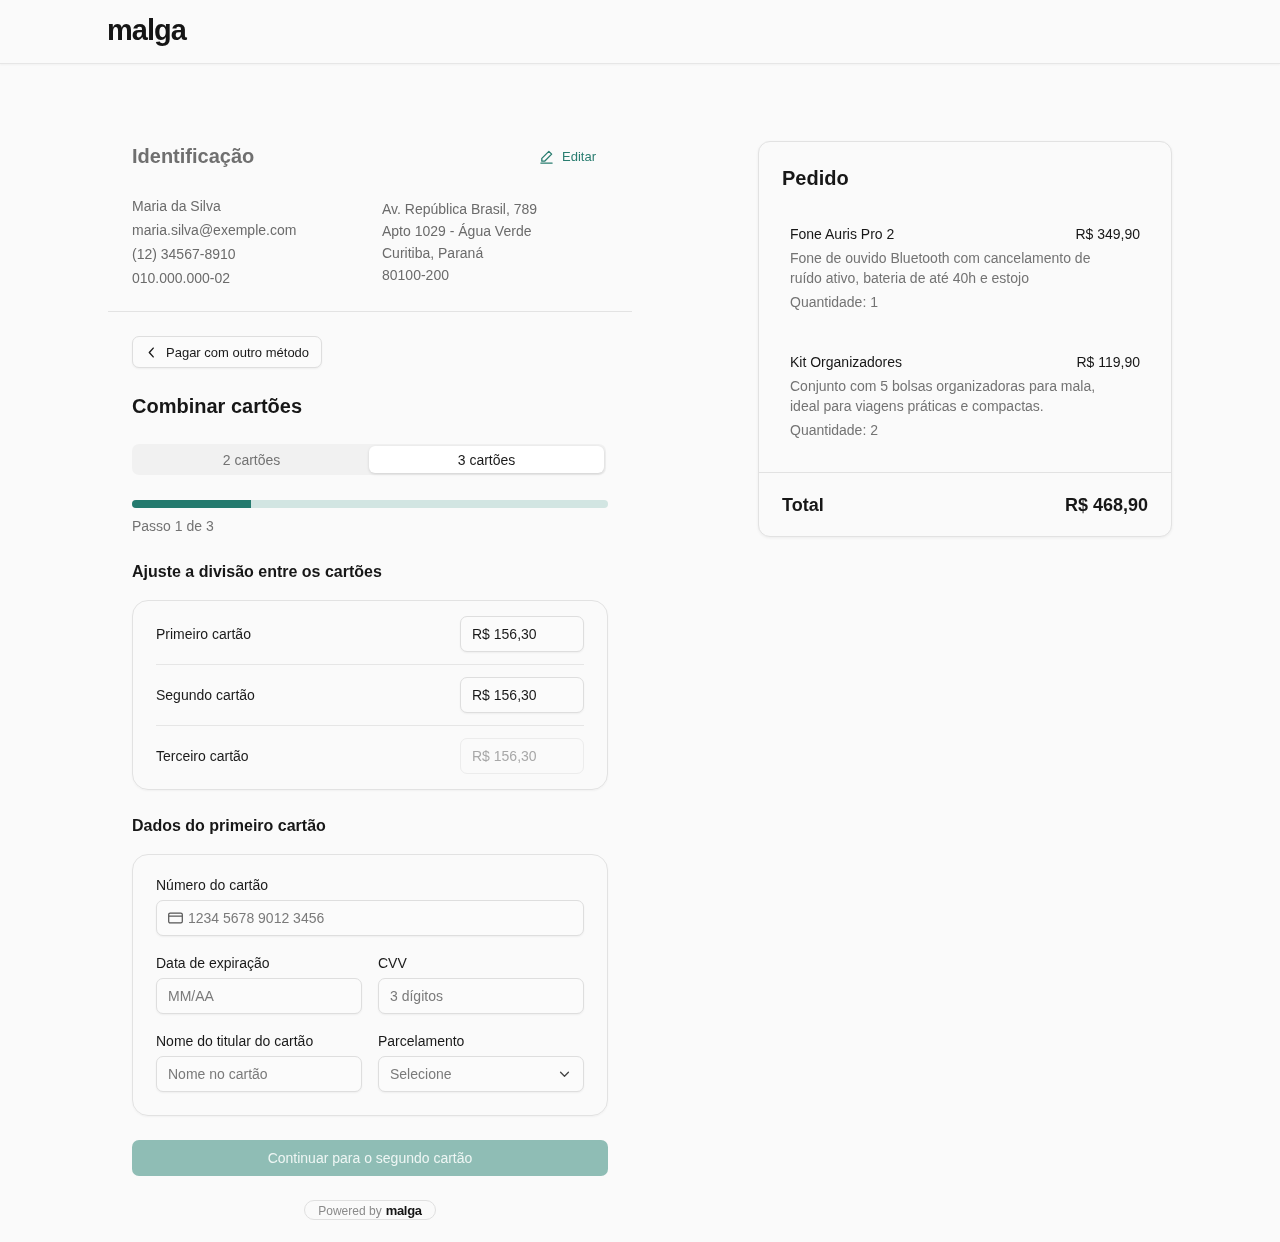 This screenshot has height=1242, width=1280. What do you see at coordinates (213, 885) in the screenshot?
I see `field-label: Número do cartão` at bounding box center [213, 885].